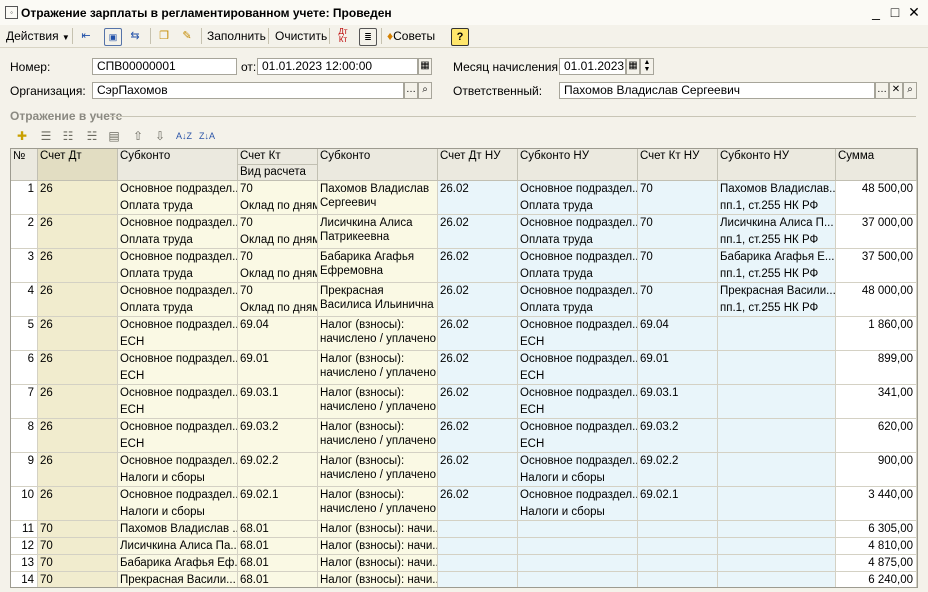  What do you see at coordinates (777, 165) in the screenshot?
I see `header-subconto-nu-kt: Субконто НУ` at bounding box center [777, 165].